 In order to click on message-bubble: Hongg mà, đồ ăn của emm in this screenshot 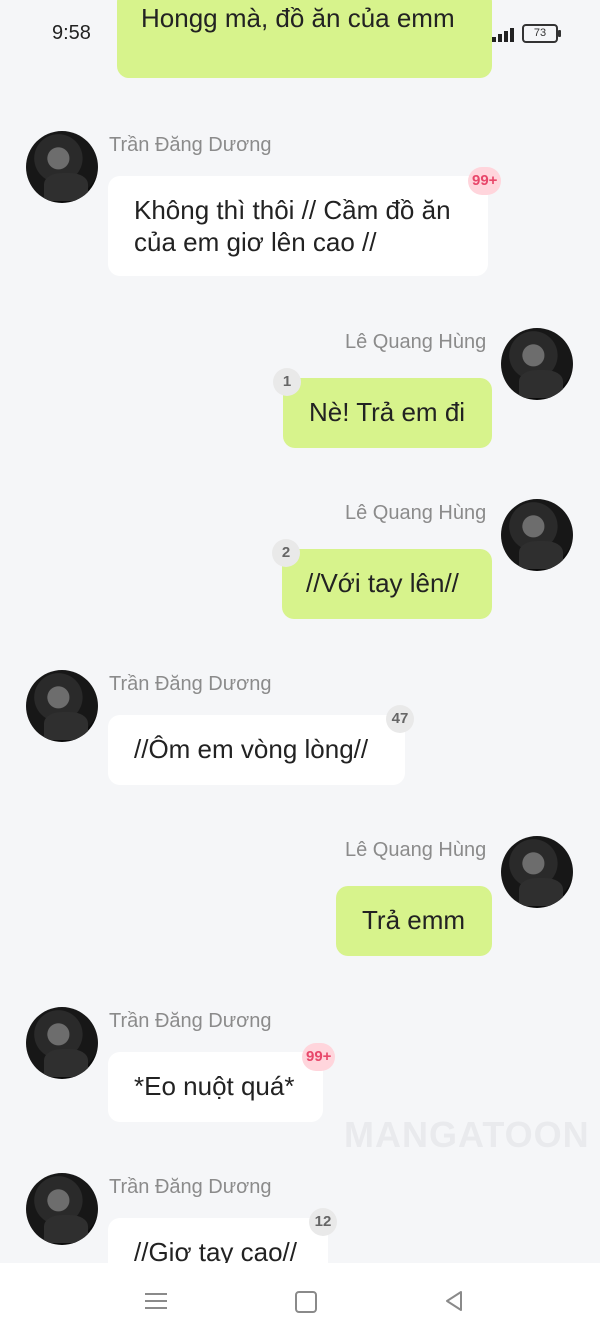, I will do `click(304, 39)`.